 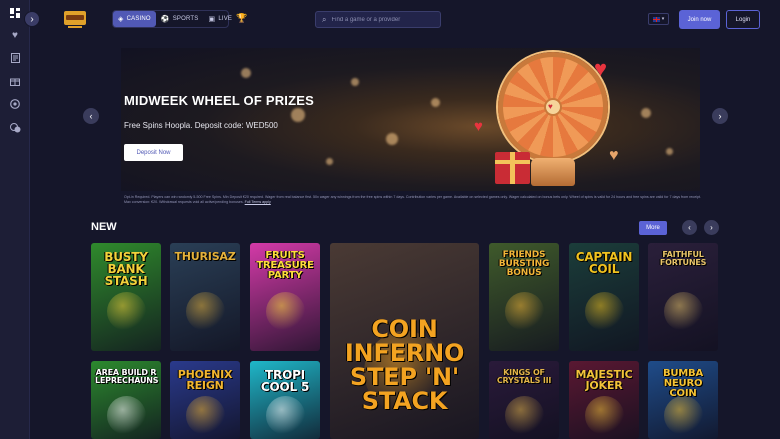 I want to click on game-card: FRUITS TREASURE PARTY, so click(x=285, y=297).